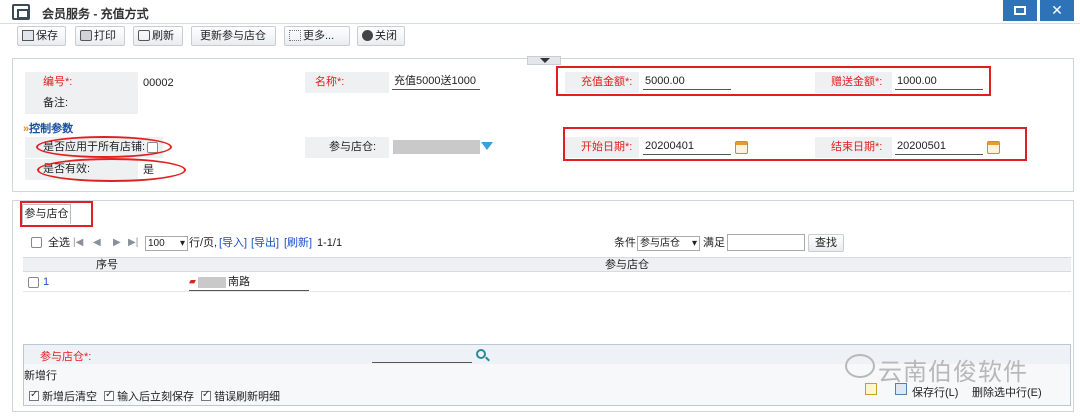 Image resolution: width=1080 pixels, height=418 pixels. I want to click on bottom-store-field, so click(422, 355).